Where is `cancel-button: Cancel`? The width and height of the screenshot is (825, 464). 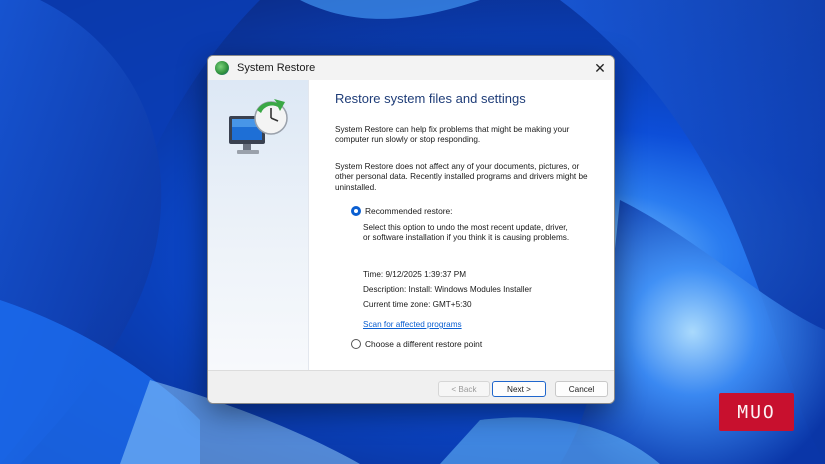 cancel-button: Cancel is located at coordinates (581, 389).